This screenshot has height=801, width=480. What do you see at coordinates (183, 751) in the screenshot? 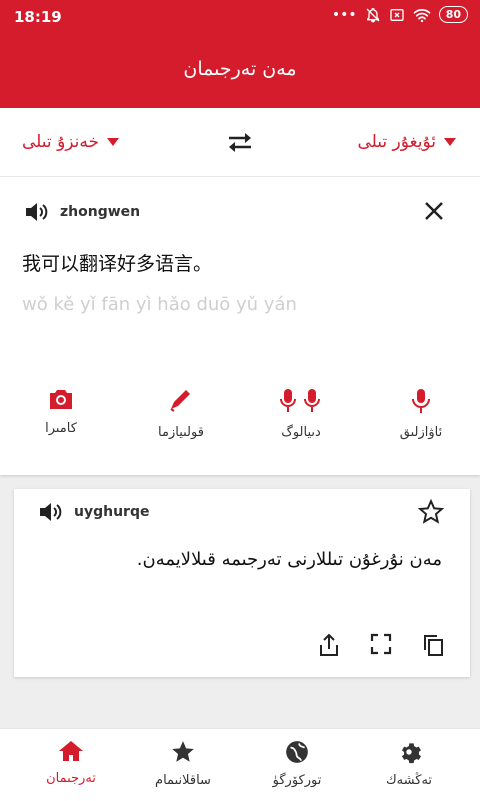
I see `star-icon` at bounding box center [183, 751].